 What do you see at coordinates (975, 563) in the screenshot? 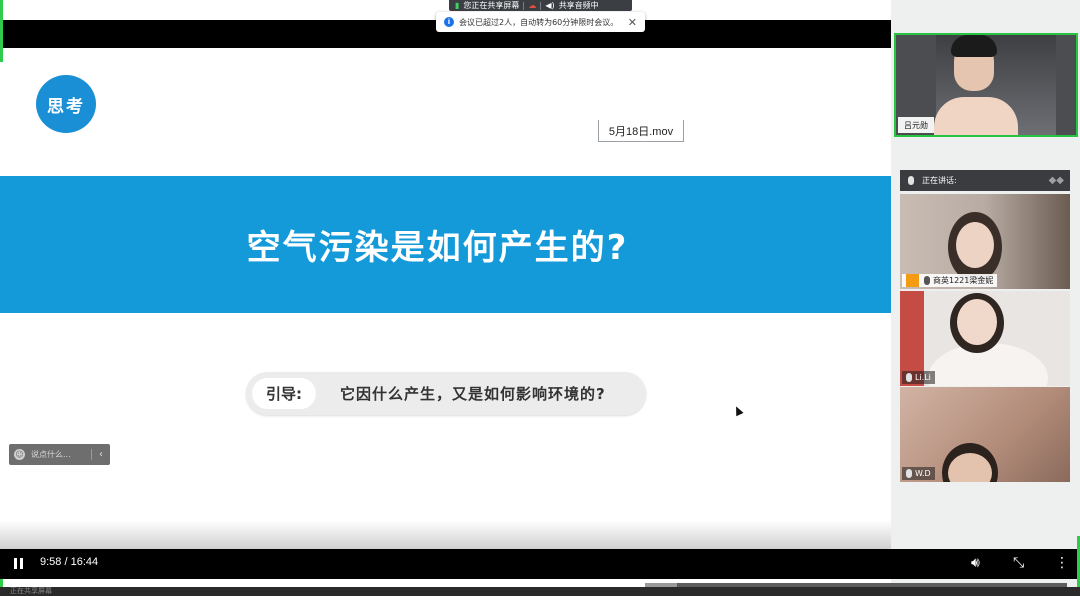
I see `volume-icon: 🔊︎` at bounding box center [975, 563].